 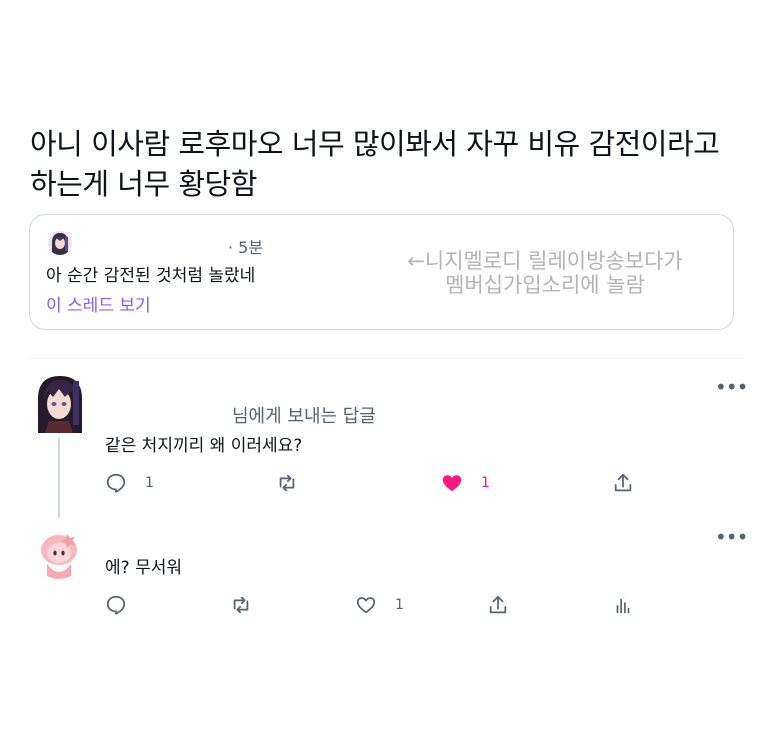 What do you see at coordinates (731, 537) in the screenshot?
I see `reply2-more-icon: •••` at bounding box center [731, 537].